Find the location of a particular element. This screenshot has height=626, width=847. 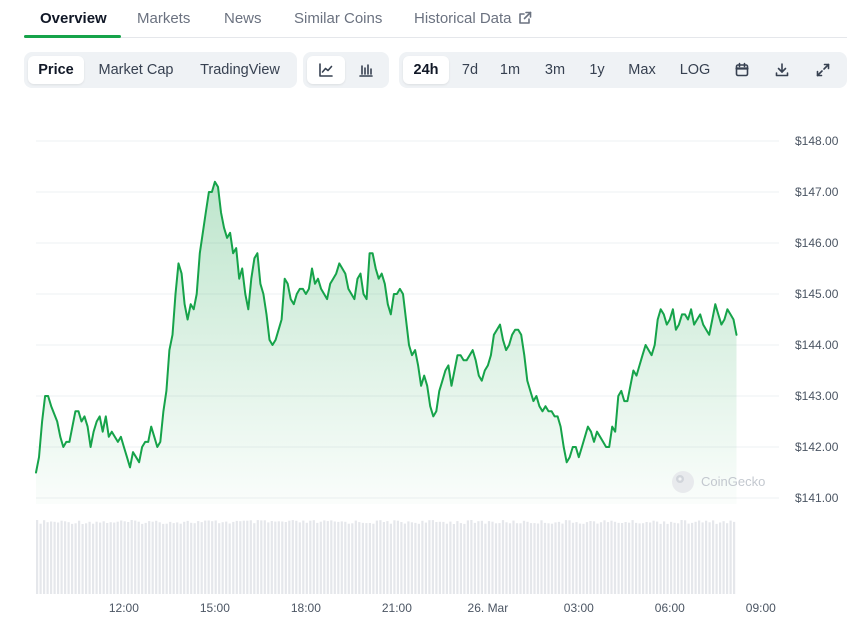

x-tick-label: 06:00 is located at coordinates (670, 608).